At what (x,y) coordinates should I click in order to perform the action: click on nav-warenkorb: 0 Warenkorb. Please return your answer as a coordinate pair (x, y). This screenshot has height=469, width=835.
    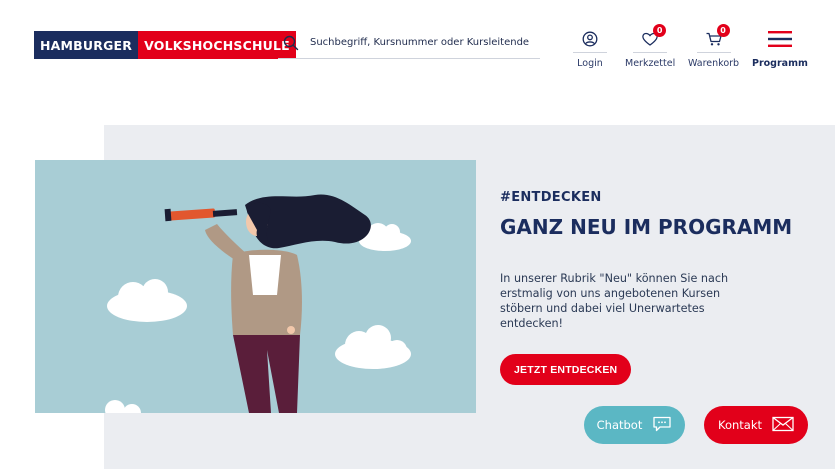
    Looking at the image, I should click on (714, 47).